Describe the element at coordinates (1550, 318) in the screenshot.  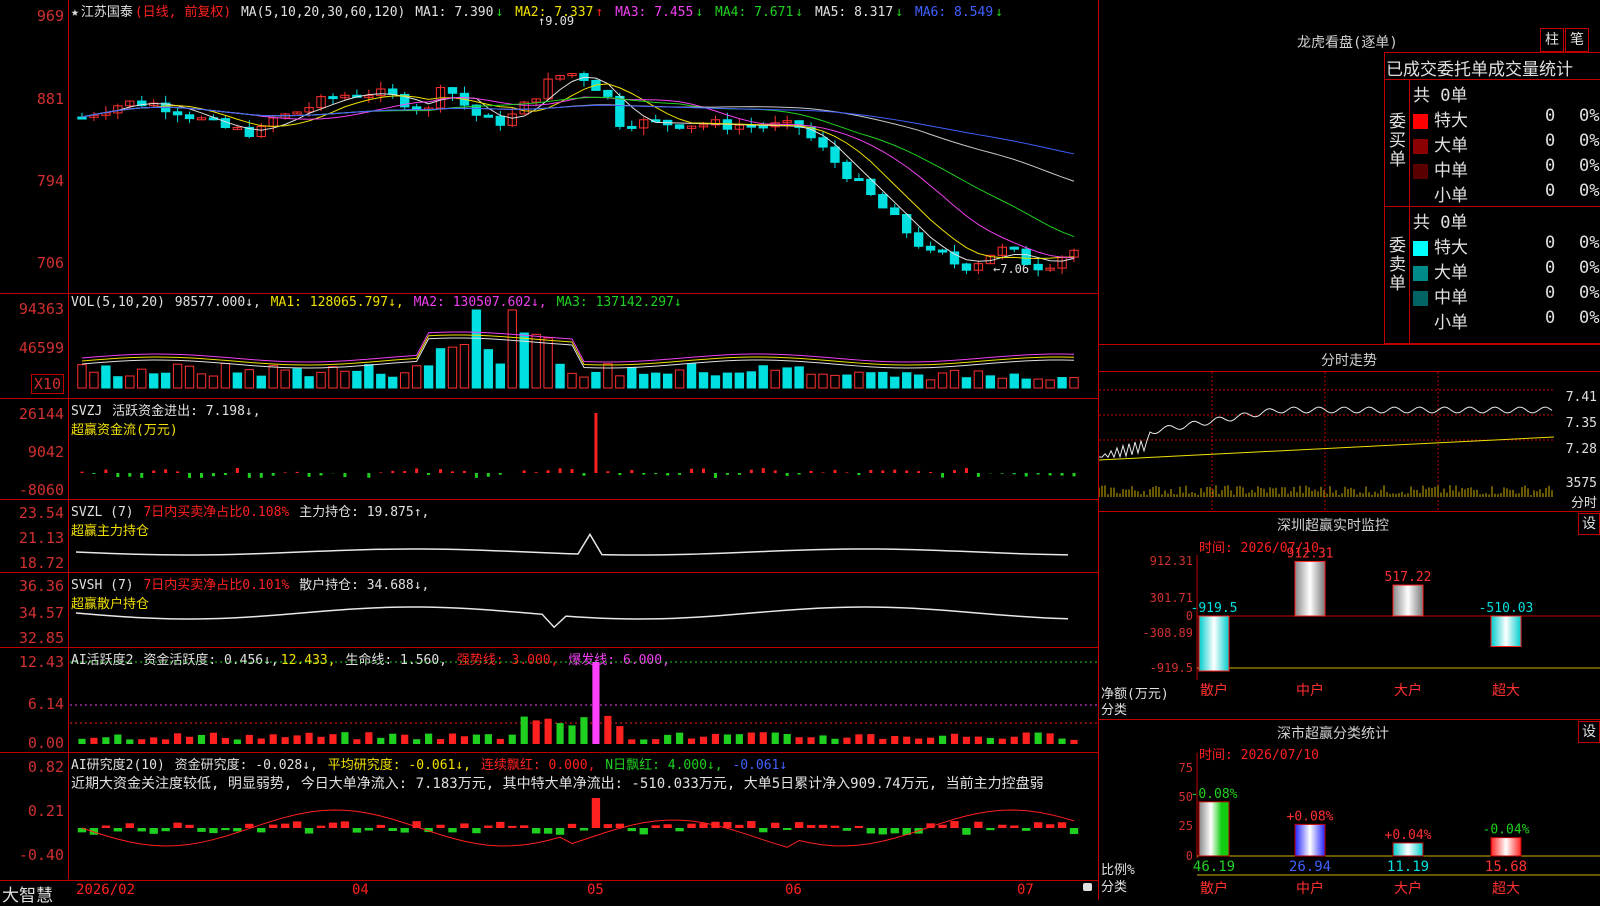
I see `sell-val: 0` at that location.